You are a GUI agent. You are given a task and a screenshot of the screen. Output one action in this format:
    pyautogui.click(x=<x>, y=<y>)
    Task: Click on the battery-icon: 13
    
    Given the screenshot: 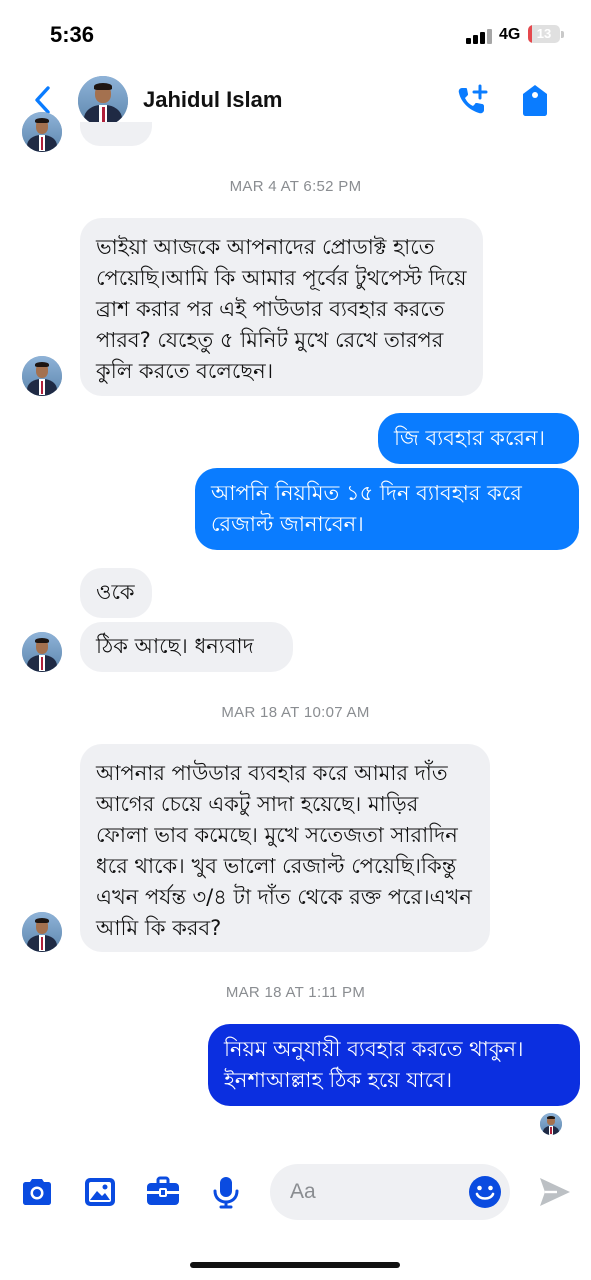 What is the action you would take?
    pyautogui.click(x=544, y=34)
    